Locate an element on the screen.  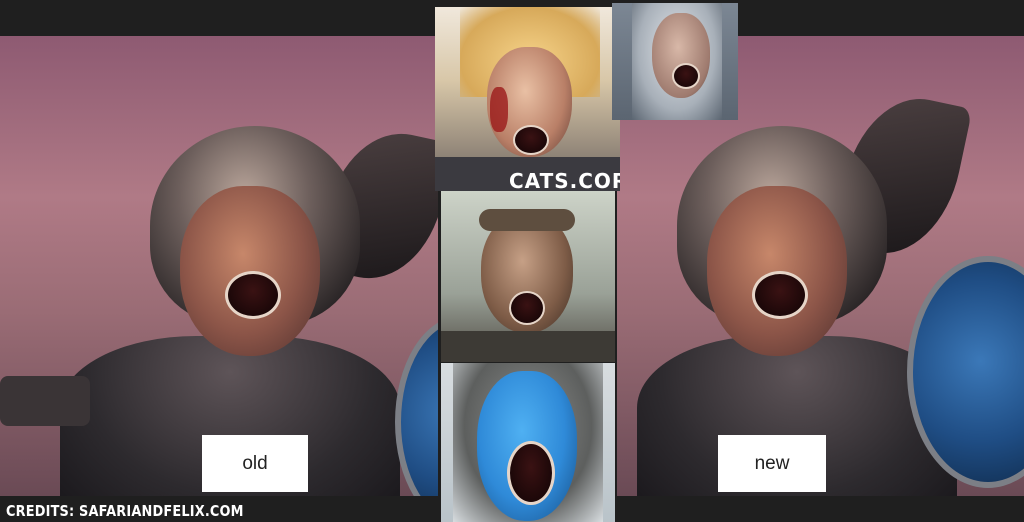
watermark-text: CATS.CORN is located at coordinates (564, 180).